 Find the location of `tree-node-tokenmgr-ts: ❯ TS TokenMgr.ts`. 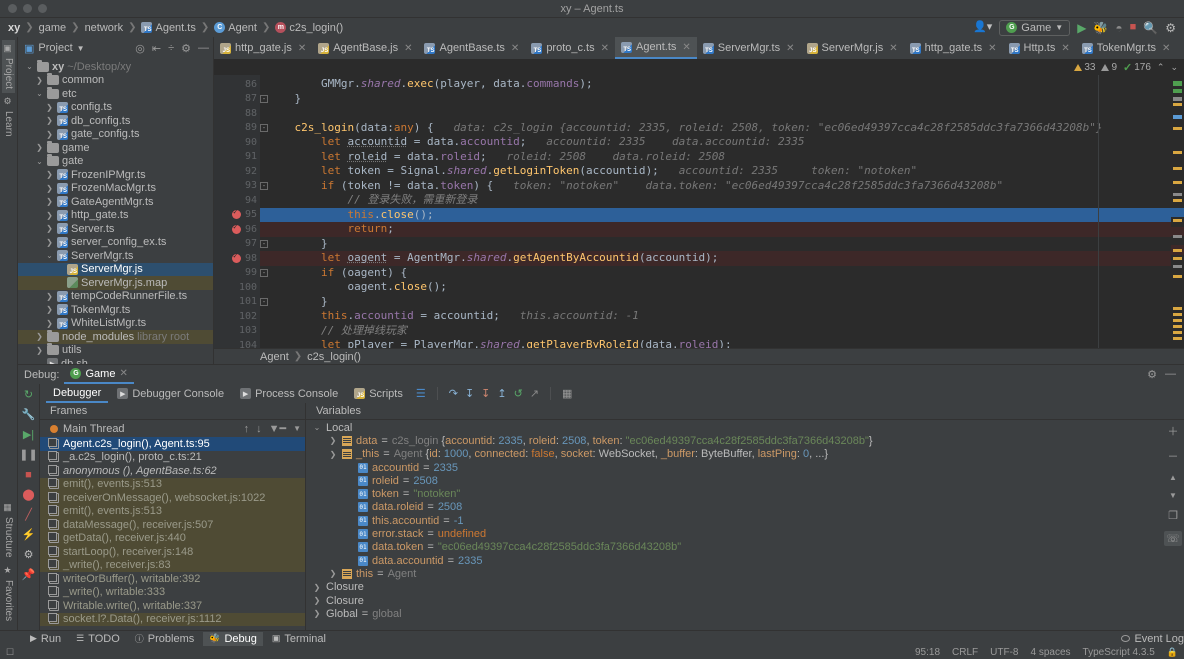

tree-node-tokenmgr-ts: ❯ TS TokenMgr.ts is located at coordinates (115, 310).